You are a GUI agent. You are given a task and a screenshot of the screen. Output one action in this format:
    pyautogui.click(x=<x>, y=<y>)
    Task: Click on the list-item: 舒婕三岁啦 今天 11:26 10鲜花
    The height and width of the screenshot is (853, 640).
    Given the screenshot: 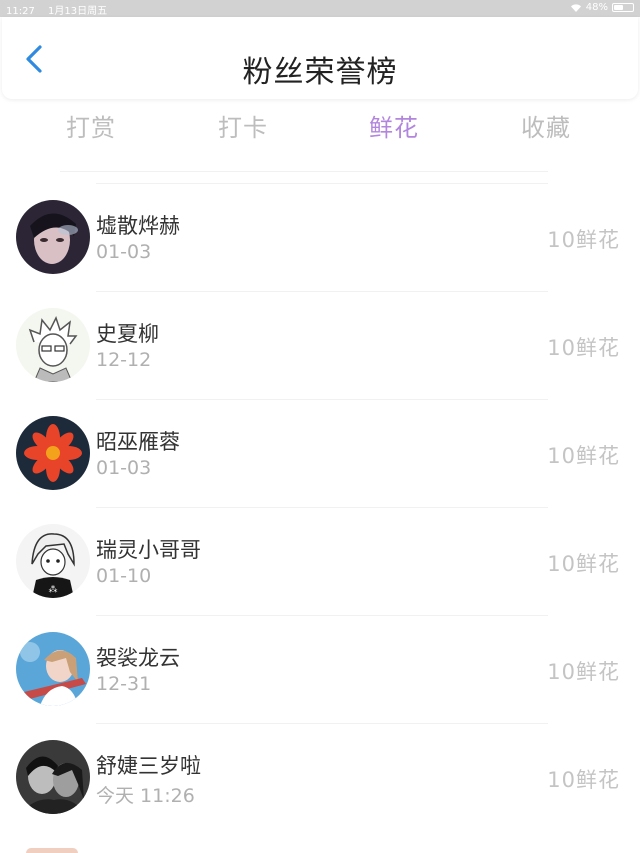 What is the action you would take?
    pyautogui.click(x=320, y=777)
    